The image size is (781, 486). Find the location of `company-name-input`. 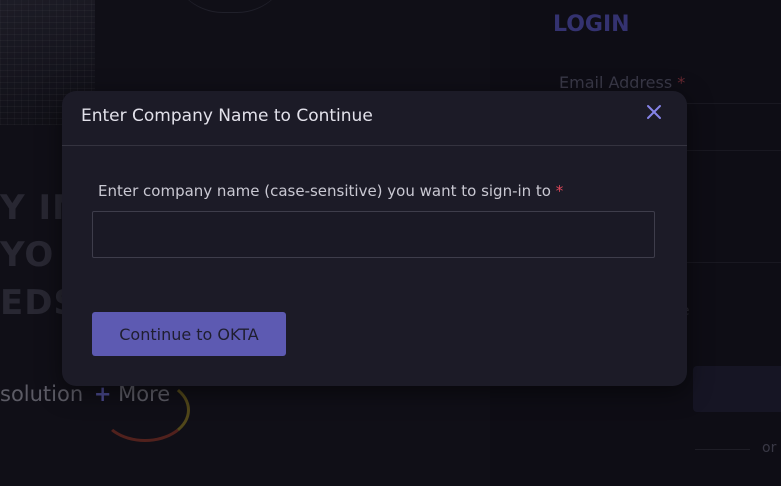

company-name-input is located at coordinates (373, 234).